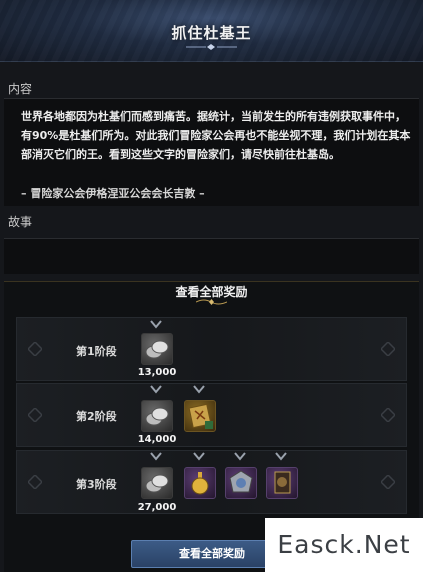 The height and width of the screenshot is (572, 423). I want to click on page-title: 抓住杜基王, so click(211, 33).